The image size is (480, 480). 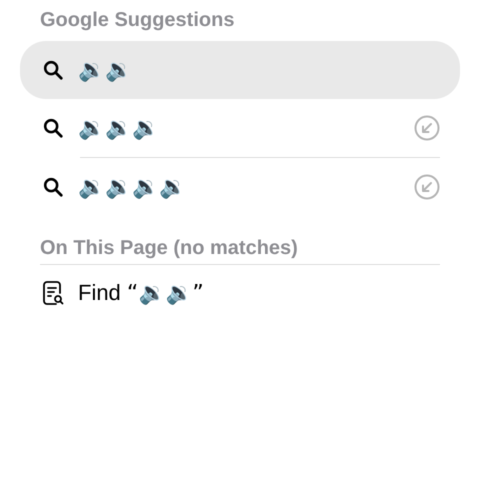 What do you see at coordinates (137, 20) in the screenshot?
I see `section-title: Google Suggestions` at bounding box center [137, 20].